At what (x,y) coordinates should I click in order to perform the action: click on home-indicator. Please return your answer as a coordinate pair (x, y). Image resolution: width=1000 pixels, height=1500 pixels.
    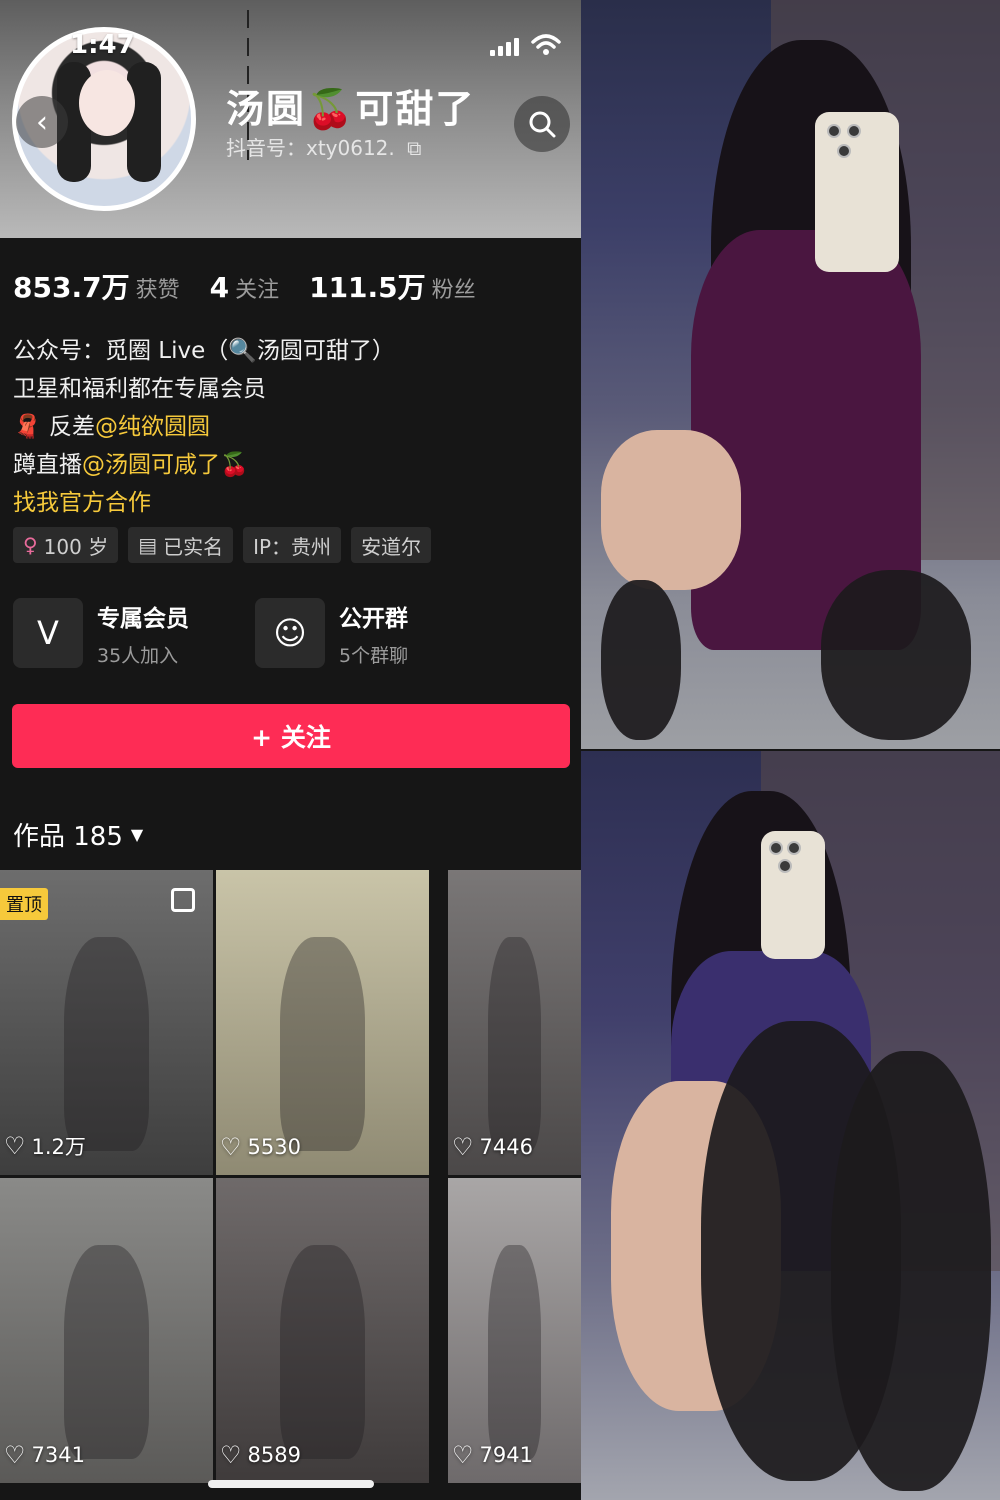
    Looking at the image, I should click on (291, 1484).